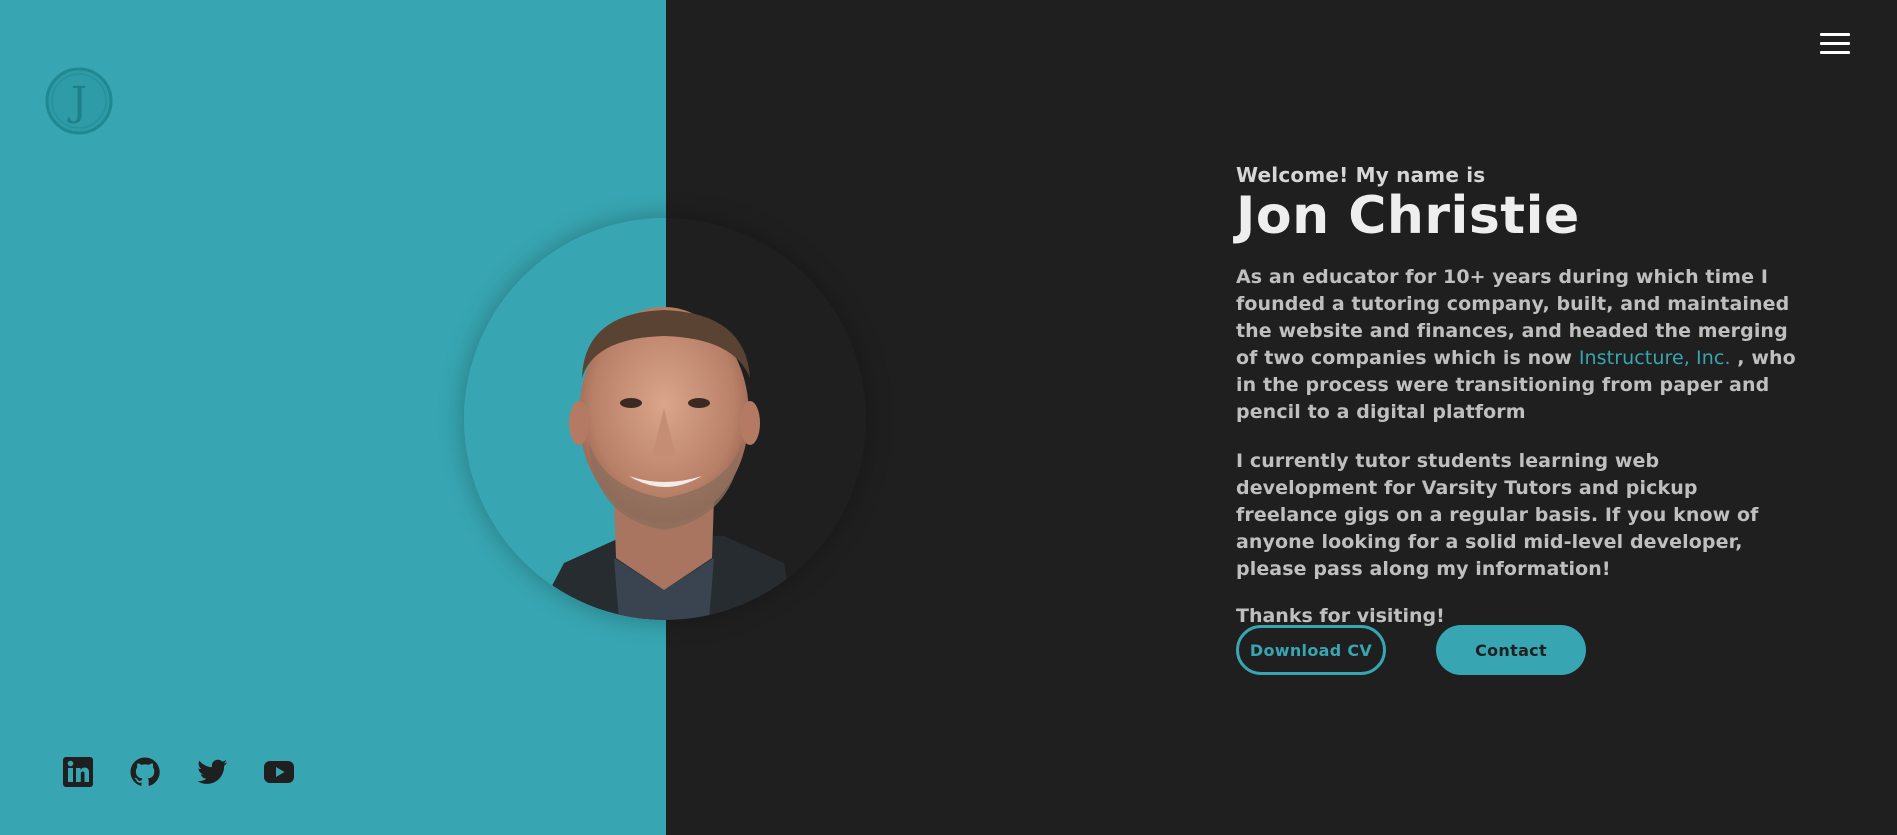 This screenshot has width=1897, height=835. I want to click on hero-name: Jon Christie, so click(1408, 216).